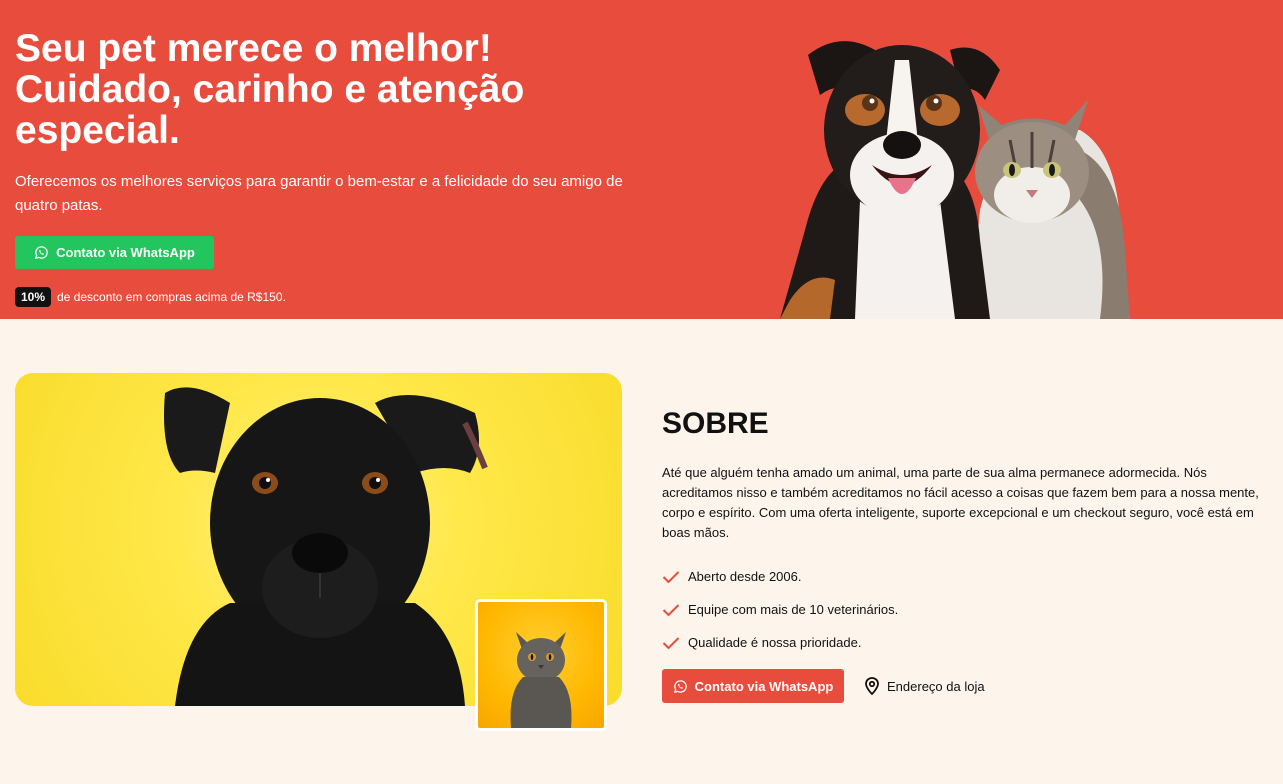 The height and width of the screenshot is (784, 1283). I want to click on gray-cat-illustration, so click(541, 680).